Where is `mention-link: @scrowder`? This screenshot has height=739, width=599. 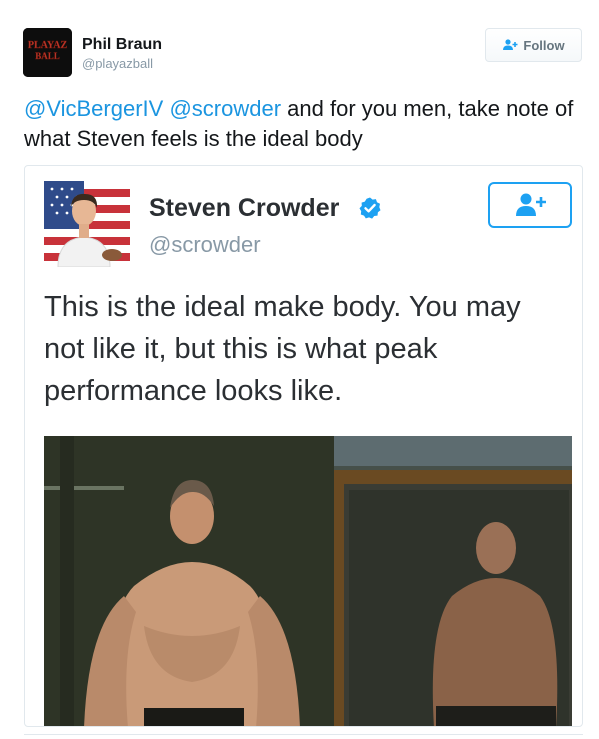 mention-link: @scrowder is located at coordinates (225, 108).